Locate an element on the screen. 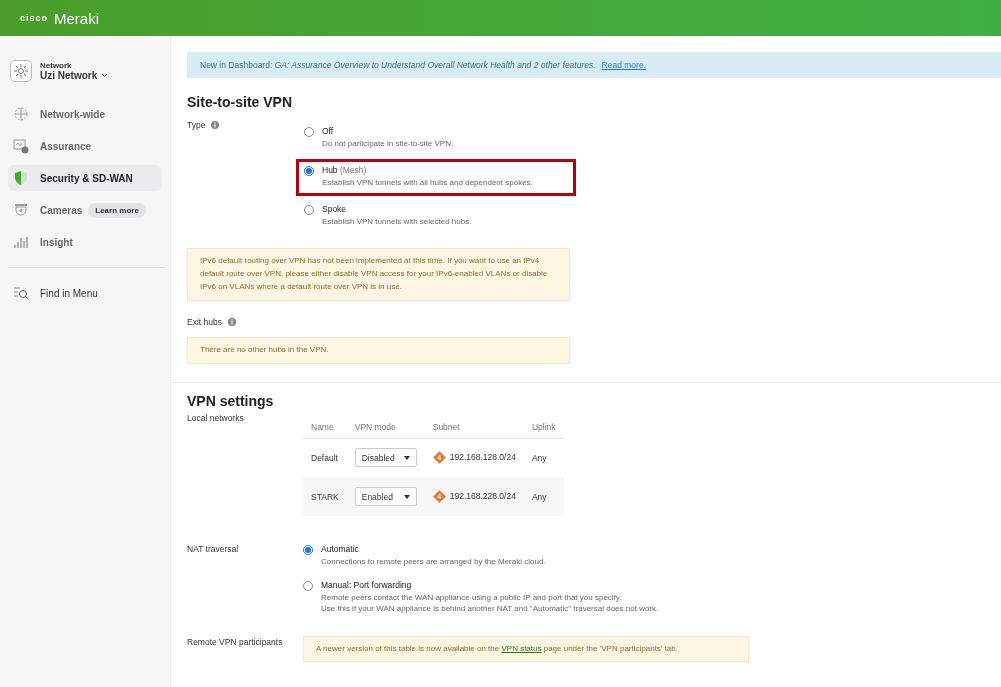 This screenshot has height=687, width=1001. option-description: Do not participate in site-to-site VPN. is located at coordinates (388, 144).